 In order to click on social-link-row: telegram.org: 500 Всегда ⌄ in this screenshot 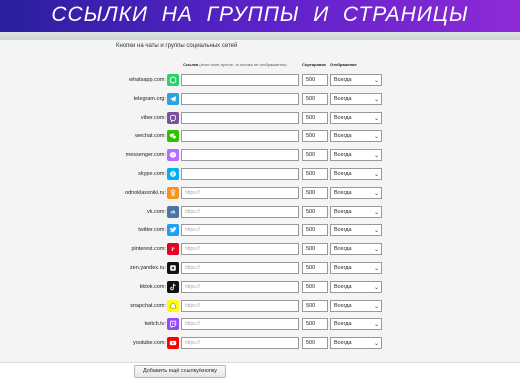, I will do `click(260, 99)`.